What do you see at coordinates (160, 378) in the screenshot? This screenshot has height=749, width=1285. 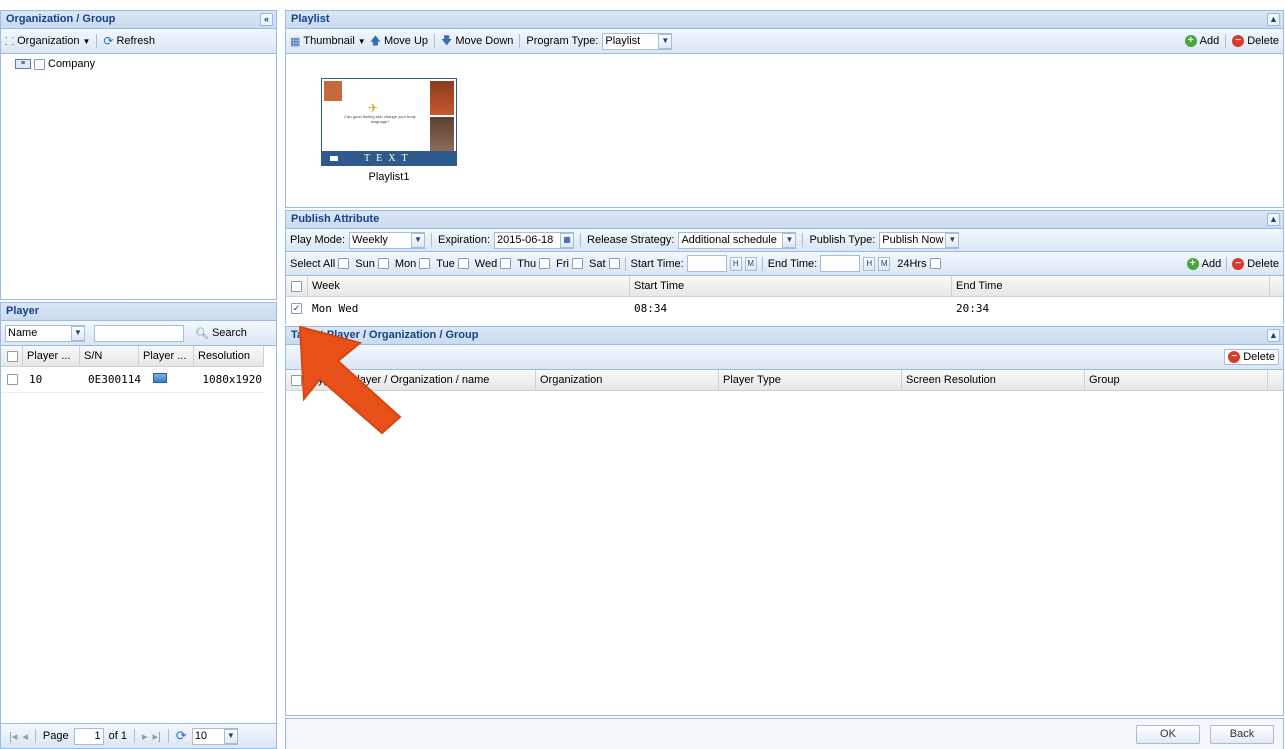 I see `monitor-icon` at bounding box center [160, 378].